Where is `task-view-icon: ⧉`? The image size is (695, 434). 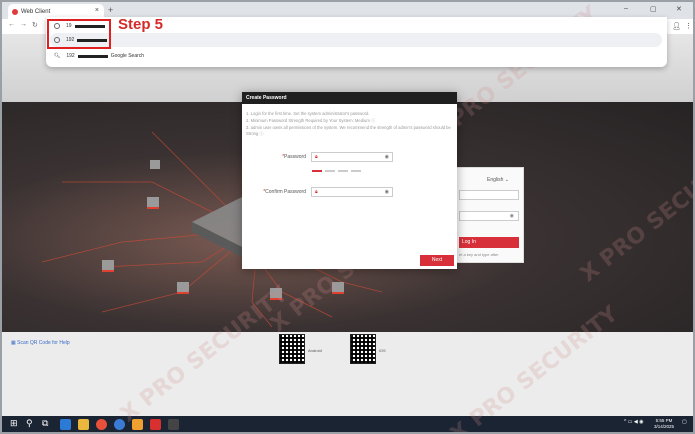
task-view-icon: ⧉ is located at coordinates (45, 423).